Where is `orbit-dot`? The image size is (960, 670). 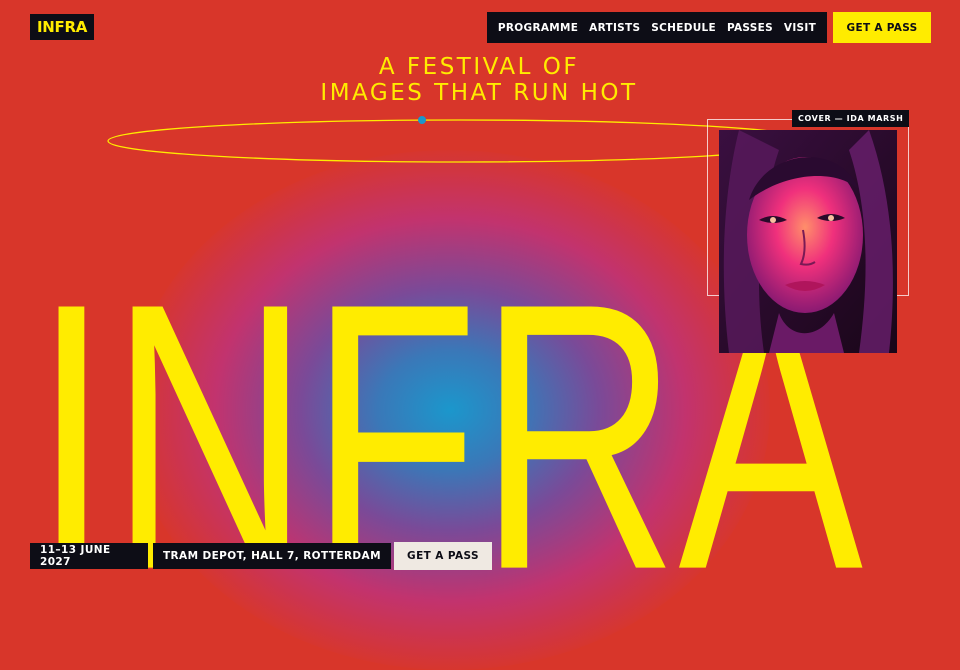 orbit-dot is located at coordinates (422, 120).